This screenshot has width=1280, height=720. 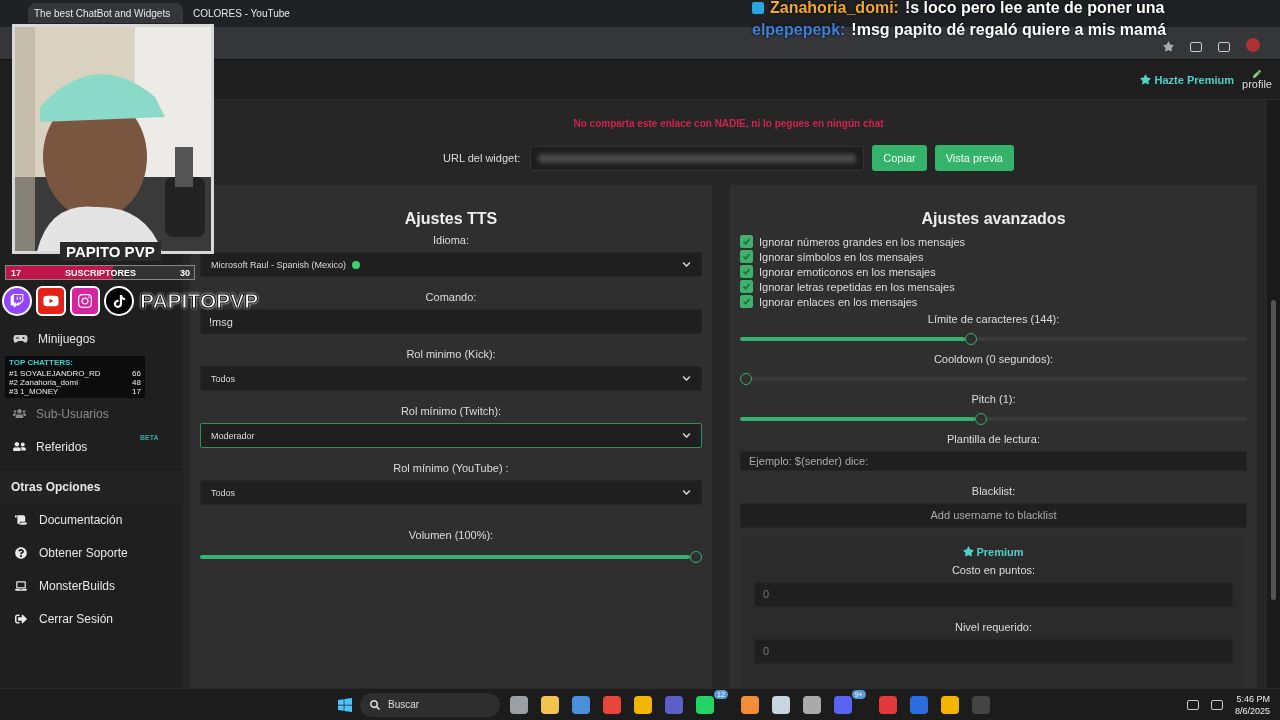 What do you see at coordinates (728, 124) in the screenshot?
I see `warning-text: No comparta este enlace con NADIE, ni lo pegues en ningún chat` at bounding box center [728, 124].